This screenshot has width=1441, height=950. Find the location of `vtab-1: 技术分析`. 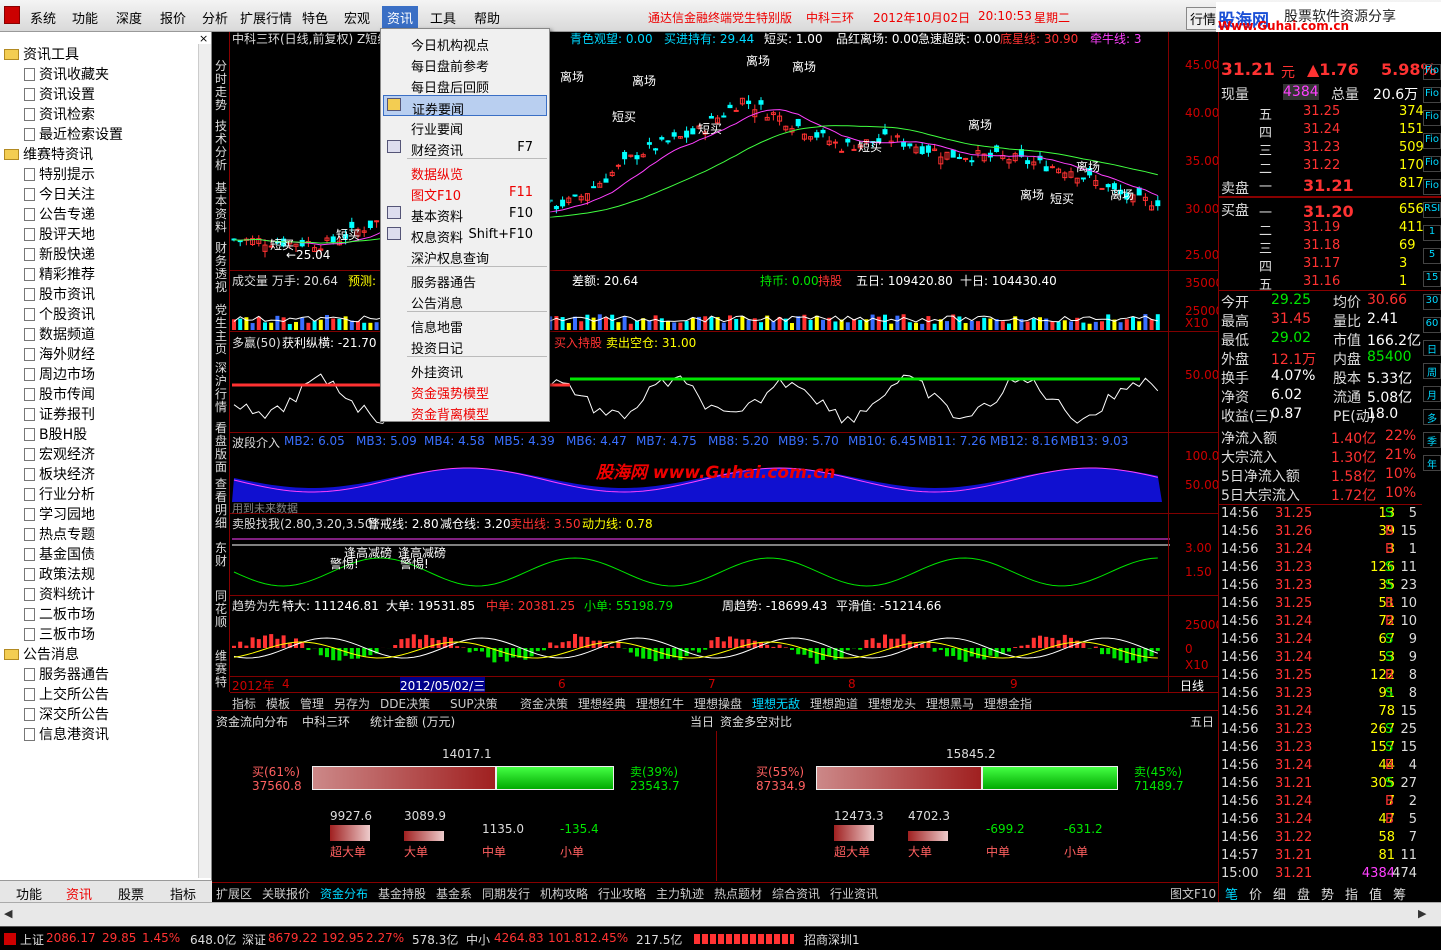

vtab-1: 技术分析 is located at coordinates (221, 146).